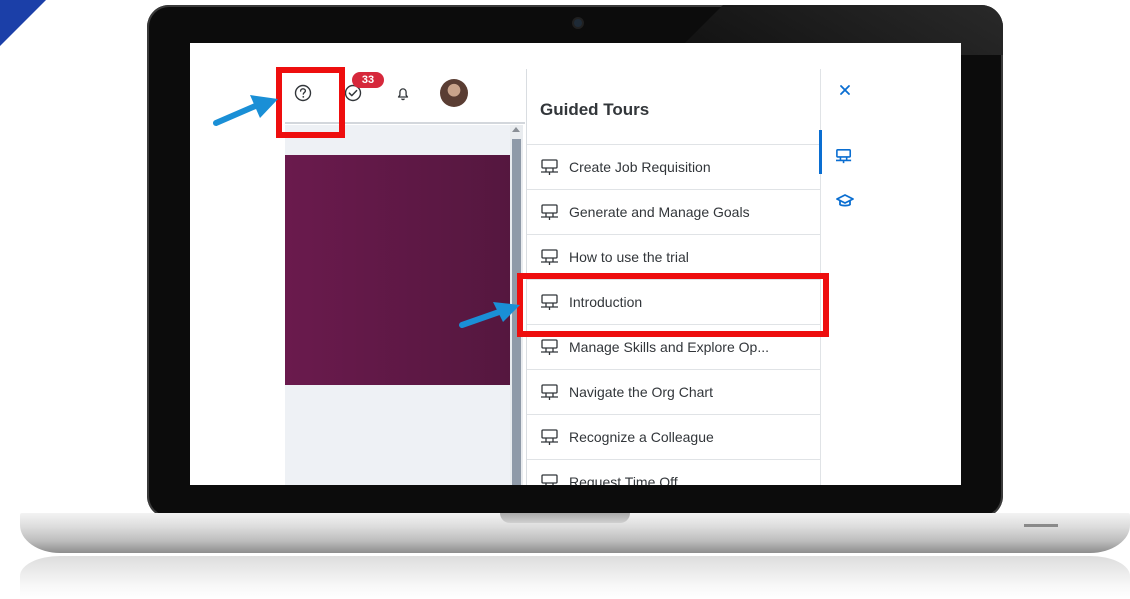 Image resolution: width=1130 pixels, height=599 pixels. What do you see at coordinates (659, 212) in the screenshot?
I see `tour-label: Generate and Manage Goals` at bounding box center [659, 212].